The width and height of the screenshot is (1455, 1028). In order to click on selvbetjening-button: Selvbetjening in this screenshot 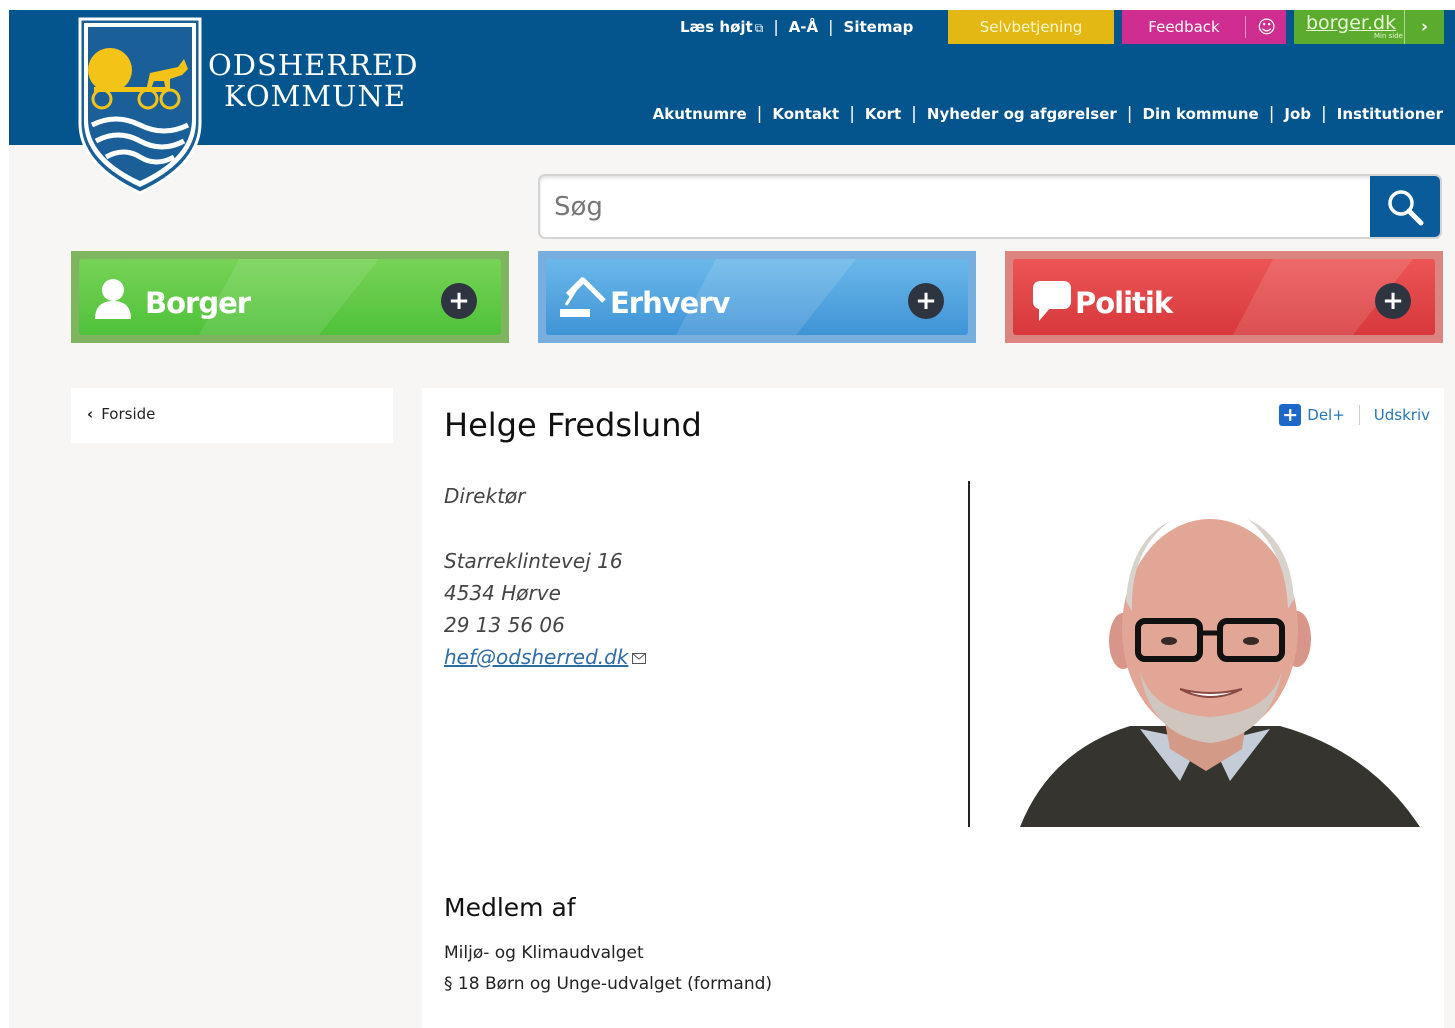, I will do `click(1031, 27)`.